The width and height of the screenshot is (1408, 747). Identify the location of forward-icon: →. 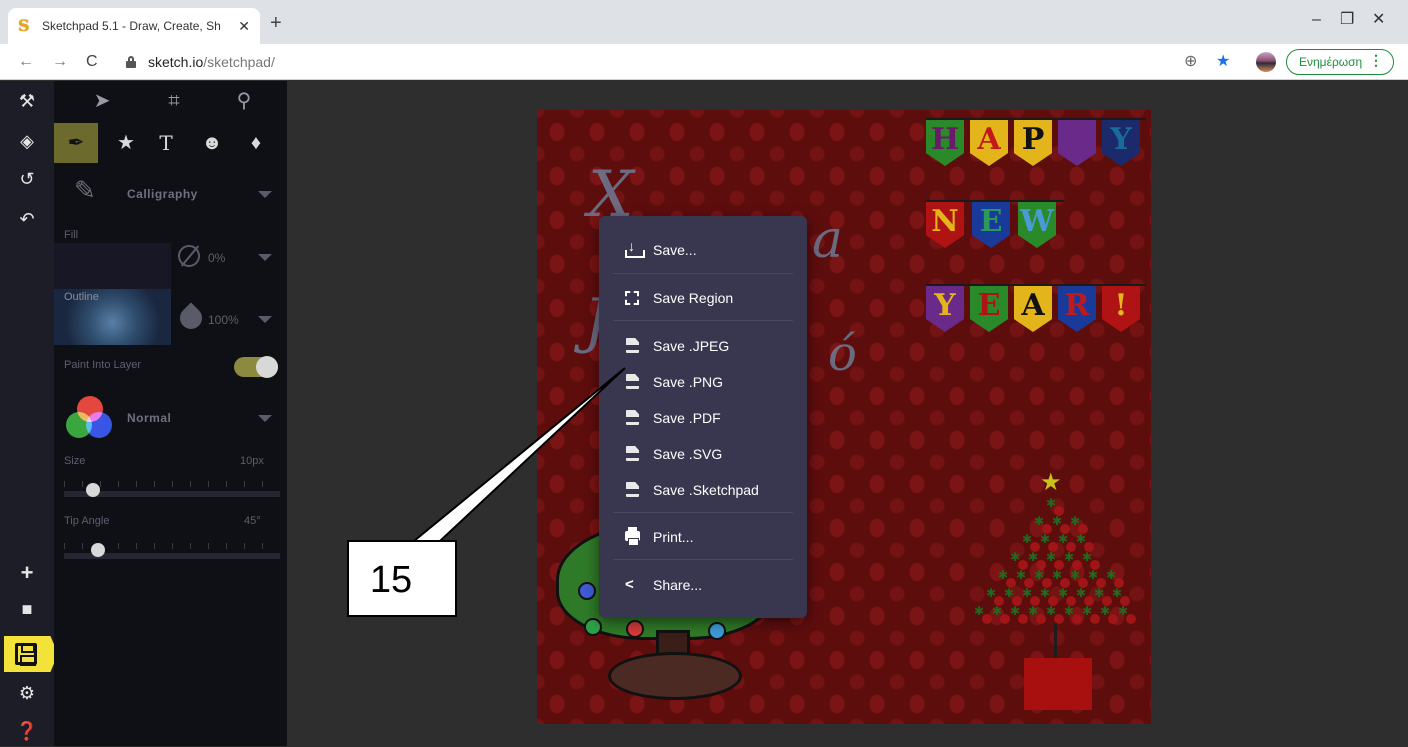
(60, 62).